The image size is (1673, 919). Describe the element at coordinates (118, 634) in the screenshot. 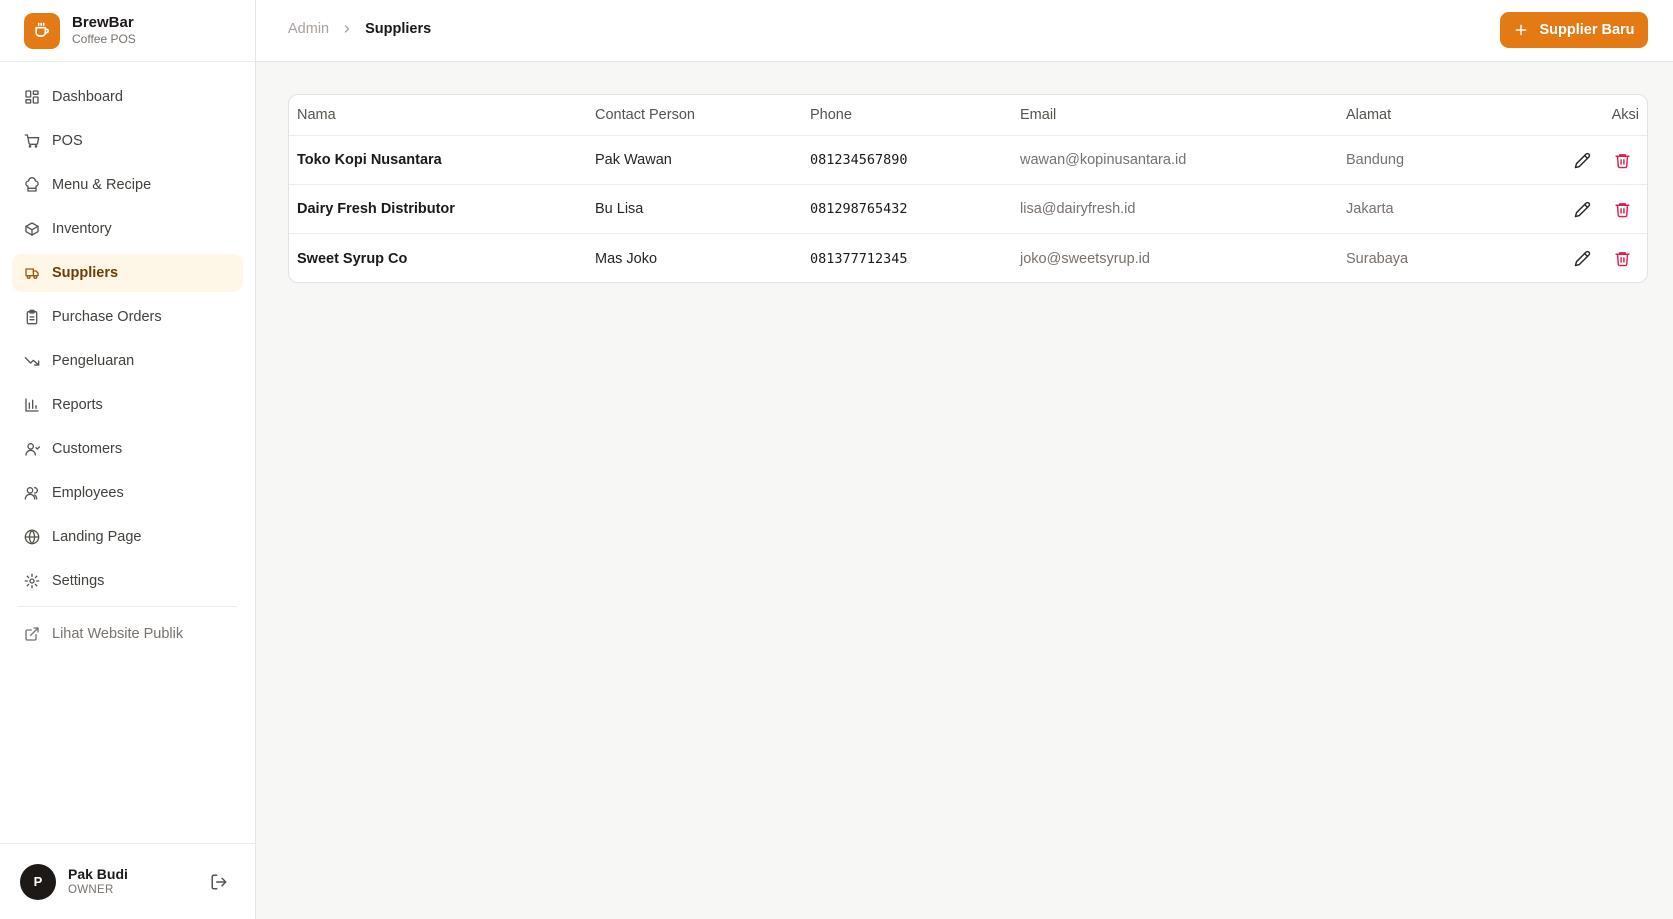

I see `public-website-label: Lihat Website Publik` at that location.